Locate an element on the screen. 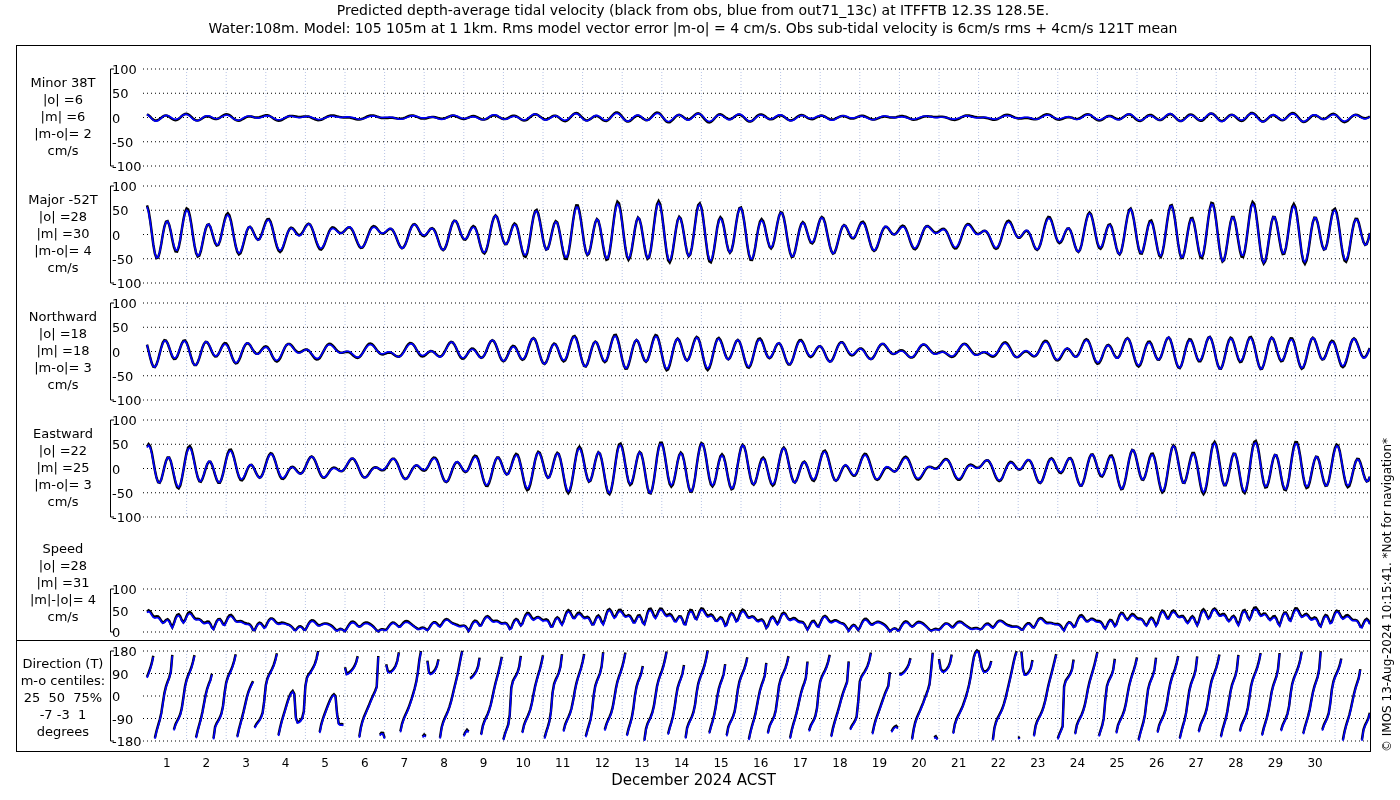  credit-note: © IMOS 13-Aug-2024 10:15:41. *Not for navigation* is located at coordinates (1387, 595).